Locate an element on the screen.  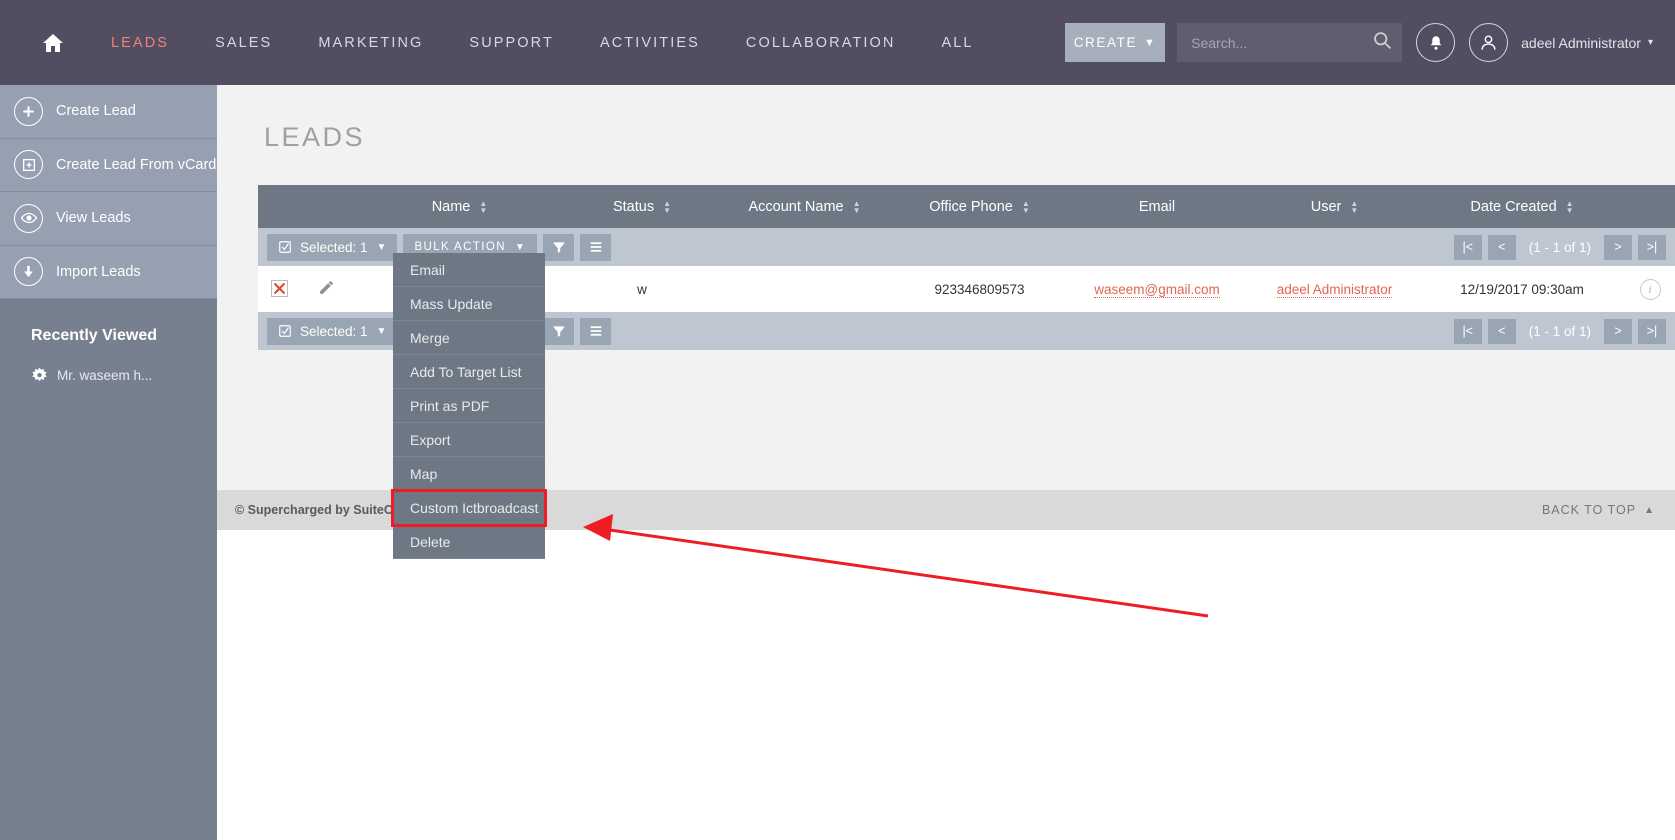
pagination-next-button: > is located at coordinates (1618, 247).